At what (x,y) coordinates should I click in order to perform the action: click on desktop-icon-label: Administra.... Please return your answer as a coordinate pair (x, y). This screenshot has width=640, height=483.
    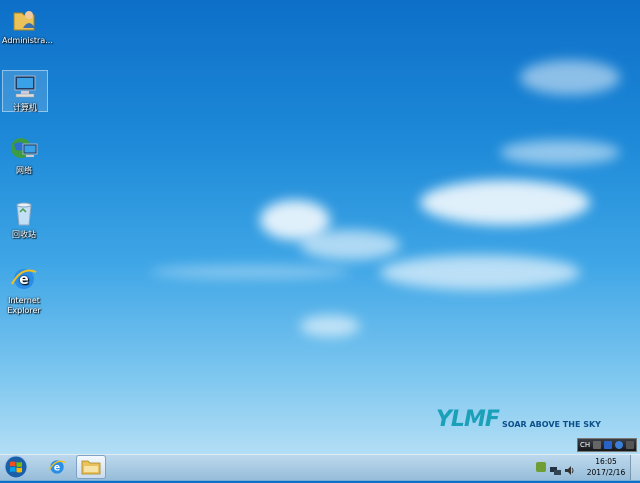
    Looking at the image, I should click on (27, 40).